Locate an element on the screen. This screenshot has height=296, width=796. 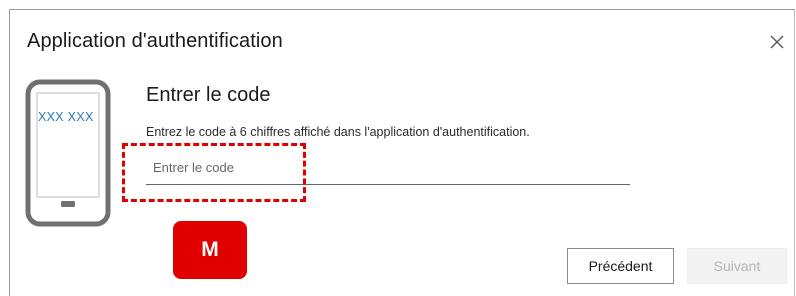
next-button: Suivant is located at coordinates (737, 266).